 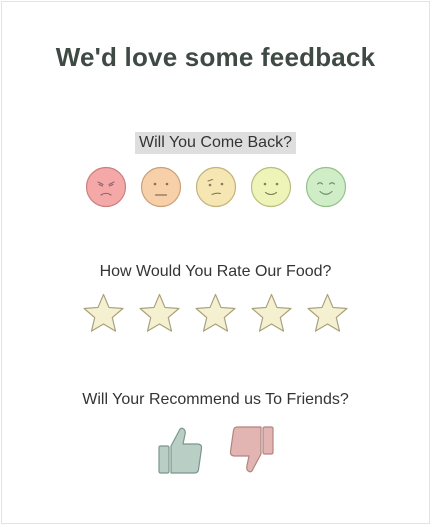 I want to click on food-rating-stars, so click(x=215, y=313).